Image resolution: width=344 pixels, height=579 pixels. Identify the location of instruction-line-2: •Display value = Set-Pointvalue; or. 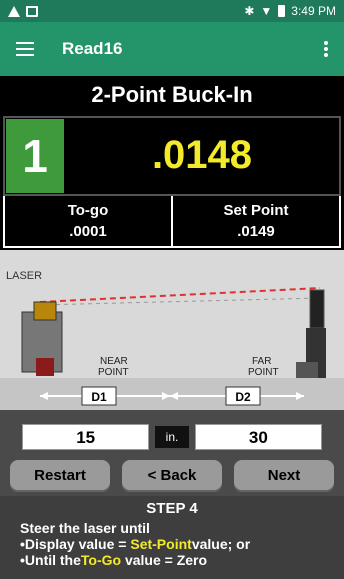
(180, 544).